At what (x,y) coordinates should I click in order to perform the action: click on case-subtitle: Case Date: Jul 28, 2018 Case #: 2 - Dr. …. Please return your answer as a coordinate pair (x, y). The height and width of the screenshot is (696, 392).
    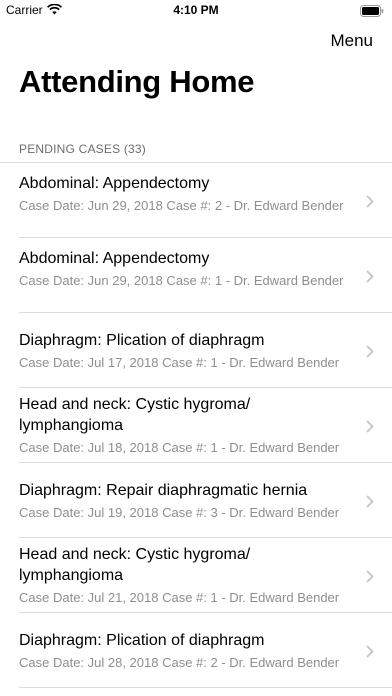
    Looking at the image, I should click on (179, 662).